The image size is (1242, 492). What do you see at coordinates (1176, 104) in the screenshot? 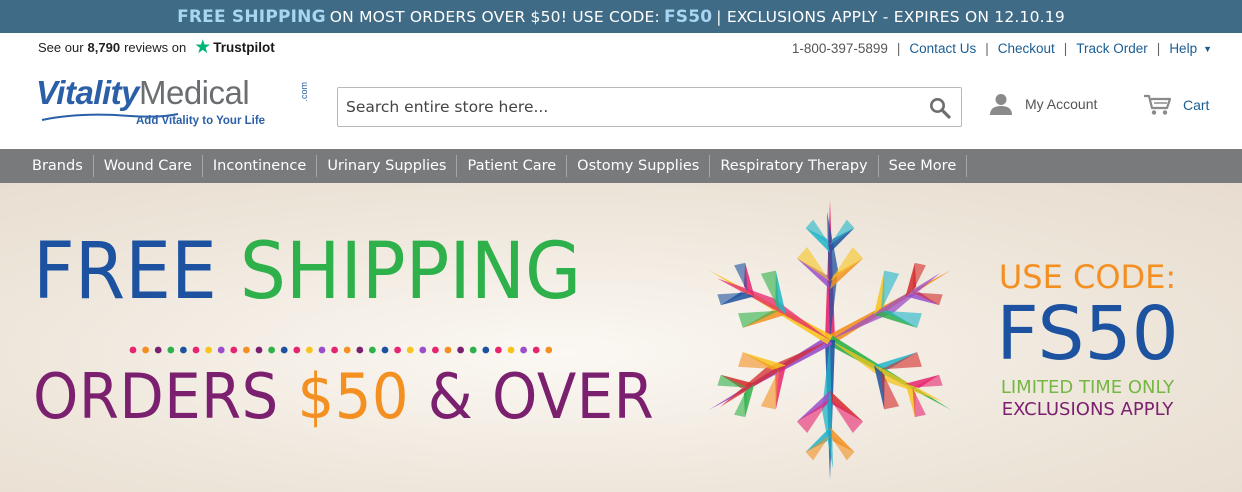
I see `cart-link: Cart` at bounding box center [1176, 104].